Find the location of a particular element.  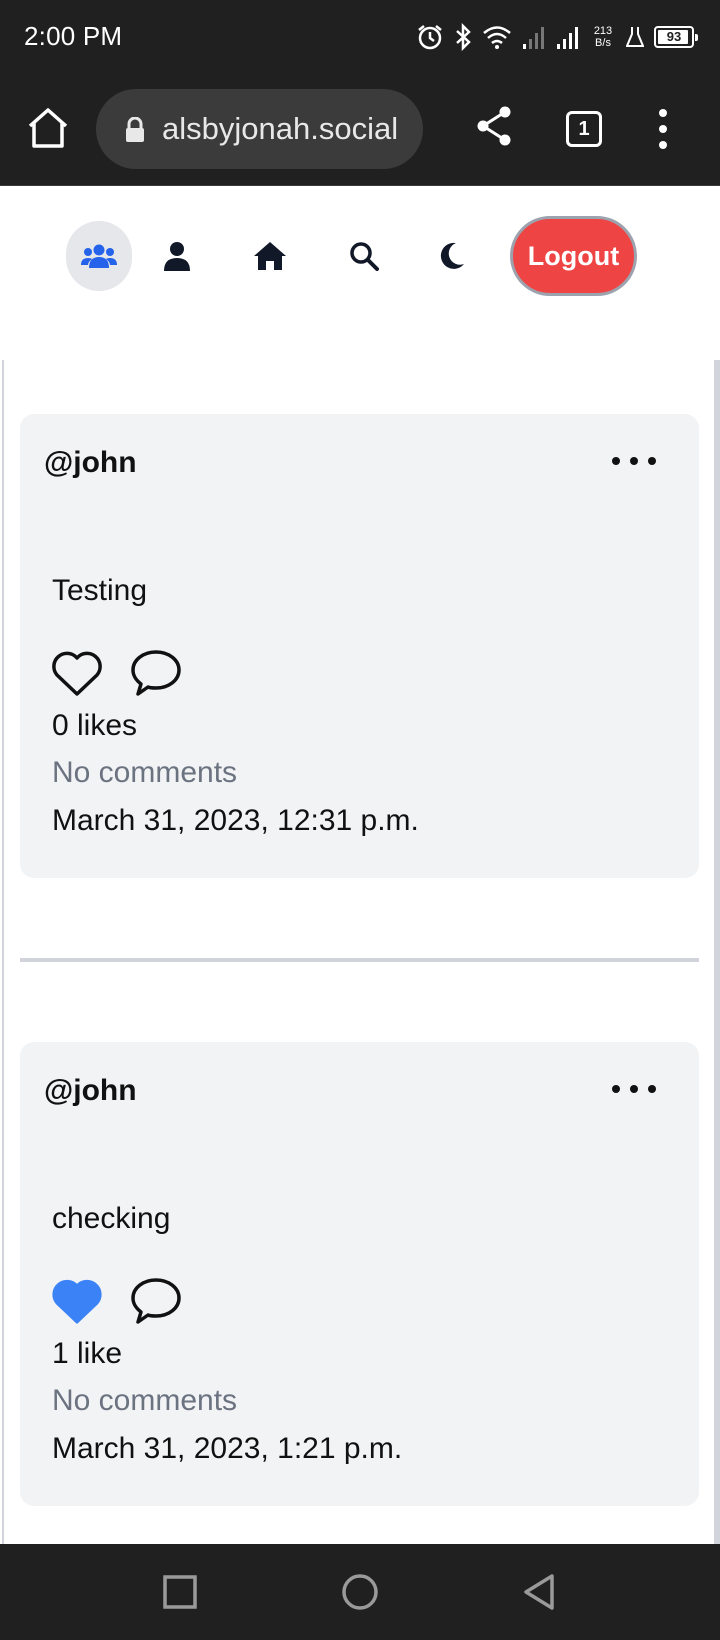

nav-profile-button is located at coordinates (177, 256).